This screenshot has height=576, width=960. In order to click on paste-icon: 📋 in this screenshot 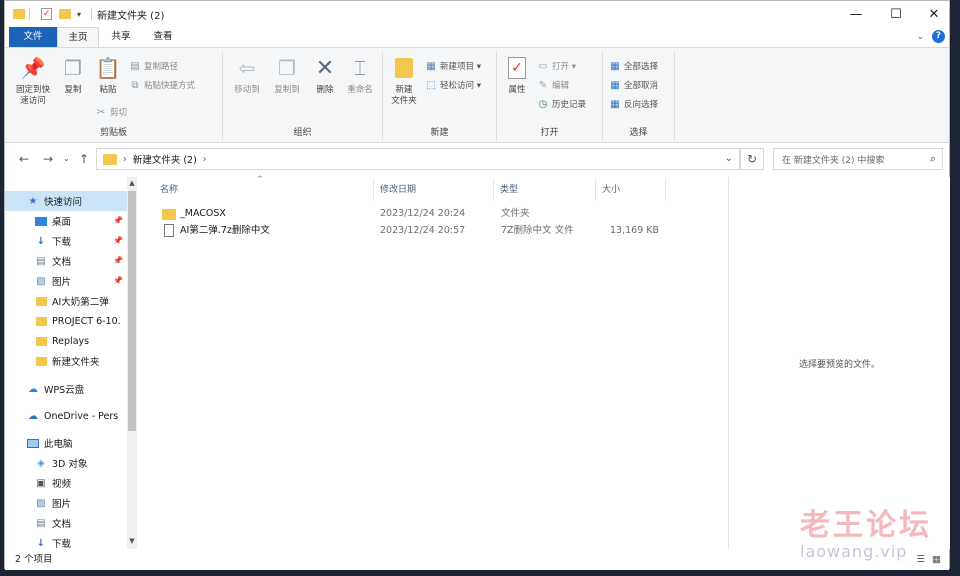, I will do `click(108, 67)`.